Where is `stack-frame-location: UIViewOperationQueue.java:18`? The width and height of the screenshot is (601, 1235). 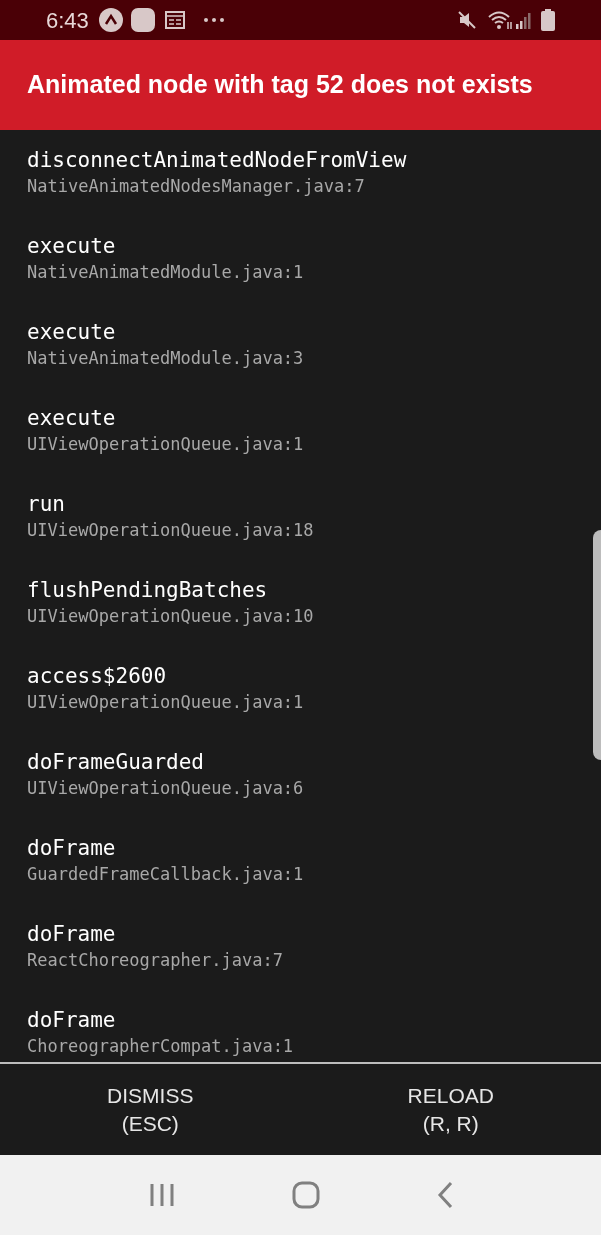
stack-frame-location: UIViewOperationQueue.java:18 is located at coordinates (171, 530).